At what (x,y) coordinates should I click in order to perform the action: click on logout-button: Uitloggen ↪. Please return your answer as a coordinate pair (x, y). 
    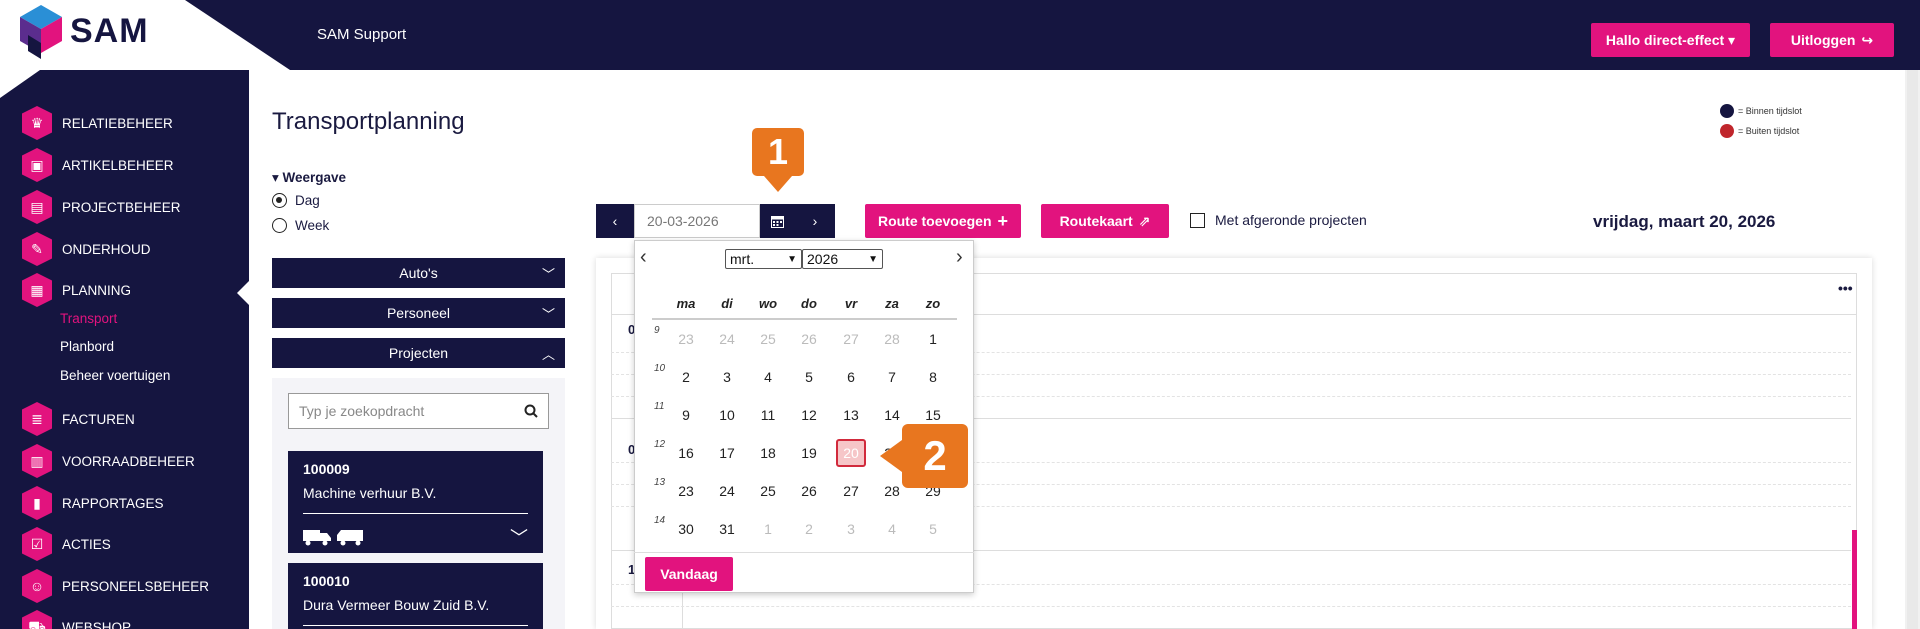
    Looking at the image, I should click on (1832, 40).